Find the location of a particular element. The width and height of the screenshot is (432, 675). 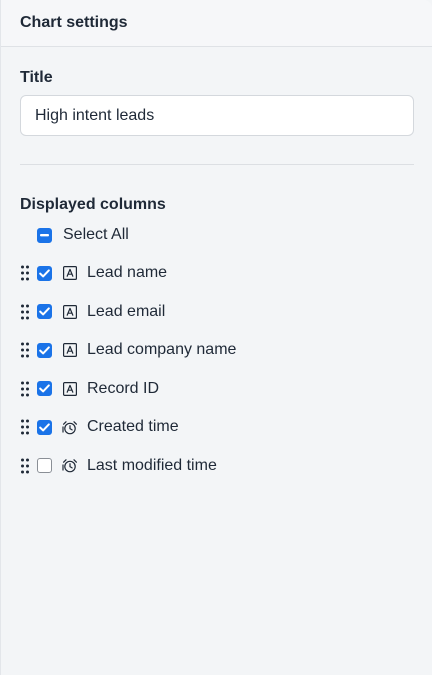

column-label: Lead name is located at coordinates (127, 272).